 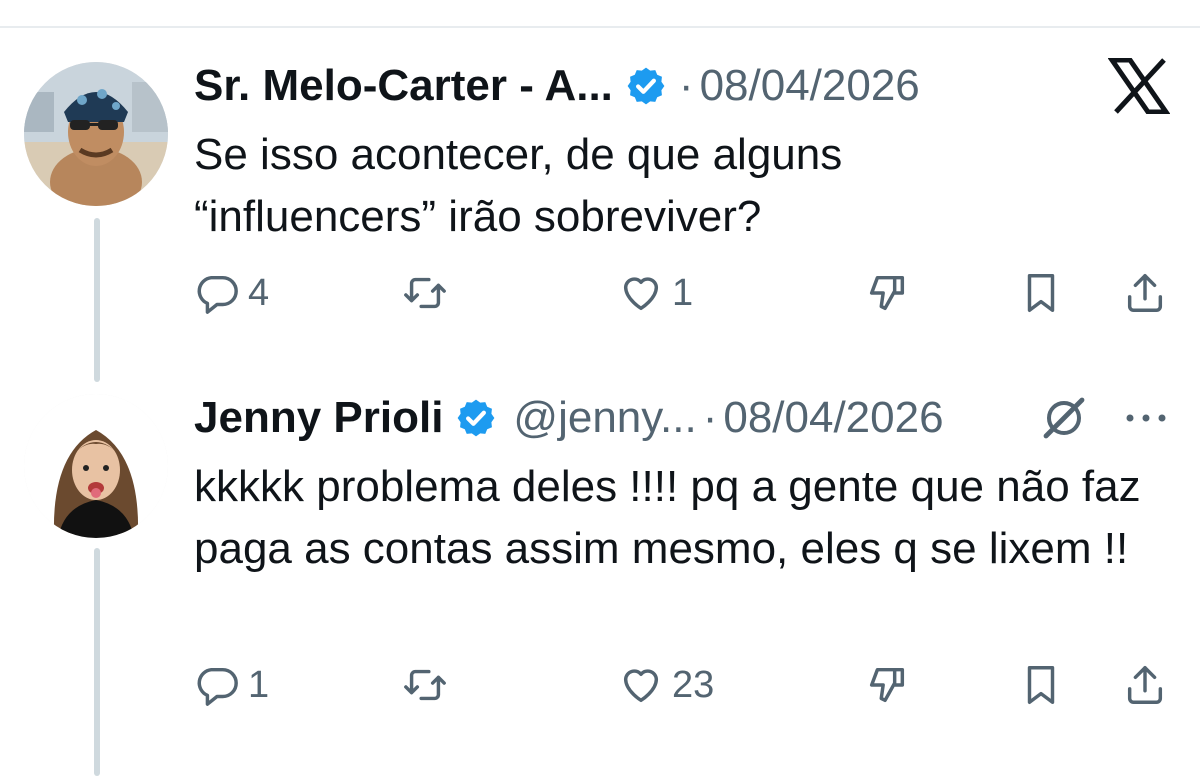 I want to click on like-count: 1, so click(x=683, y=292).